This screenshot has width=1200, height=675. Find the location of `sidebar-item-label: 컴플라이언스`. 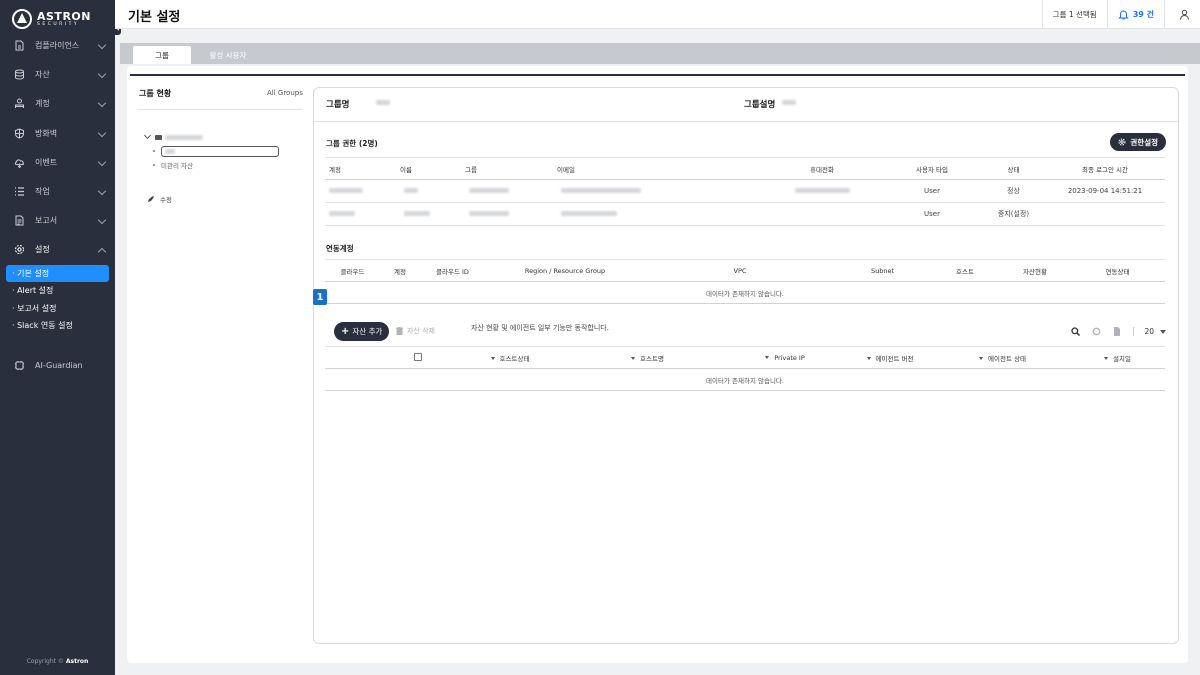

sidebar-item-label: 컴플라이언스 is located at coordinates (57, 46).